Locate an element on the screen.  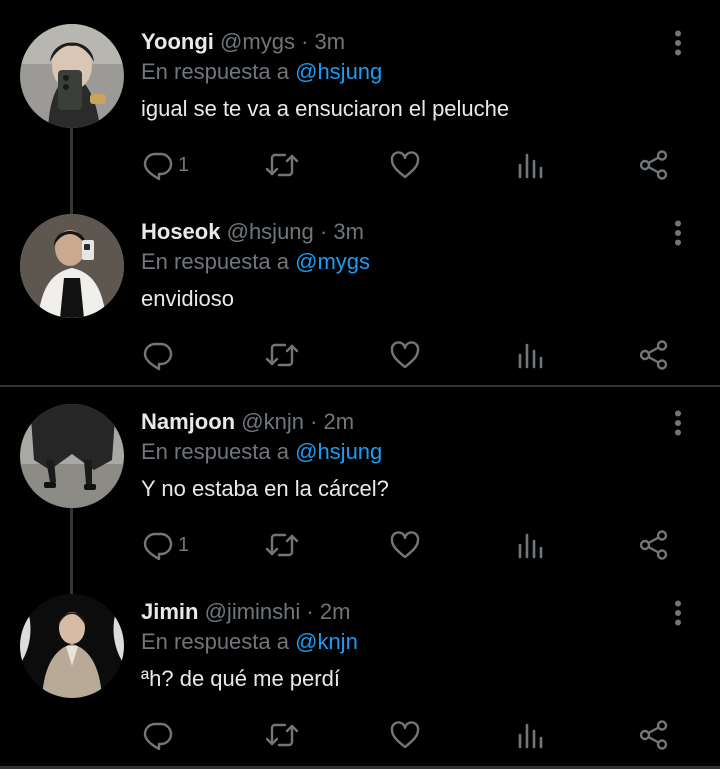
tweet-text: Y no estaba en la cárcel? is located at coordinates (265, 488).